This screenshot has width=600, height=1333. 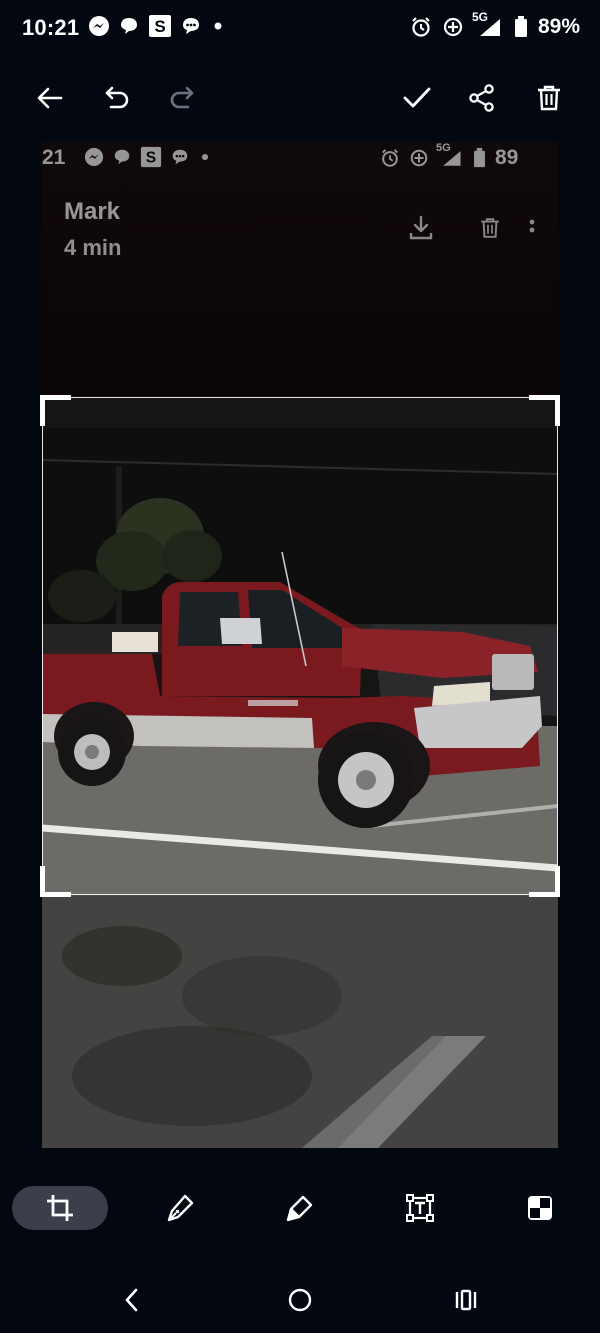 What do you see at coordinates (300, 98) in the screenshot?
I see `editor-toolbar` at bounding box center [300, 98].